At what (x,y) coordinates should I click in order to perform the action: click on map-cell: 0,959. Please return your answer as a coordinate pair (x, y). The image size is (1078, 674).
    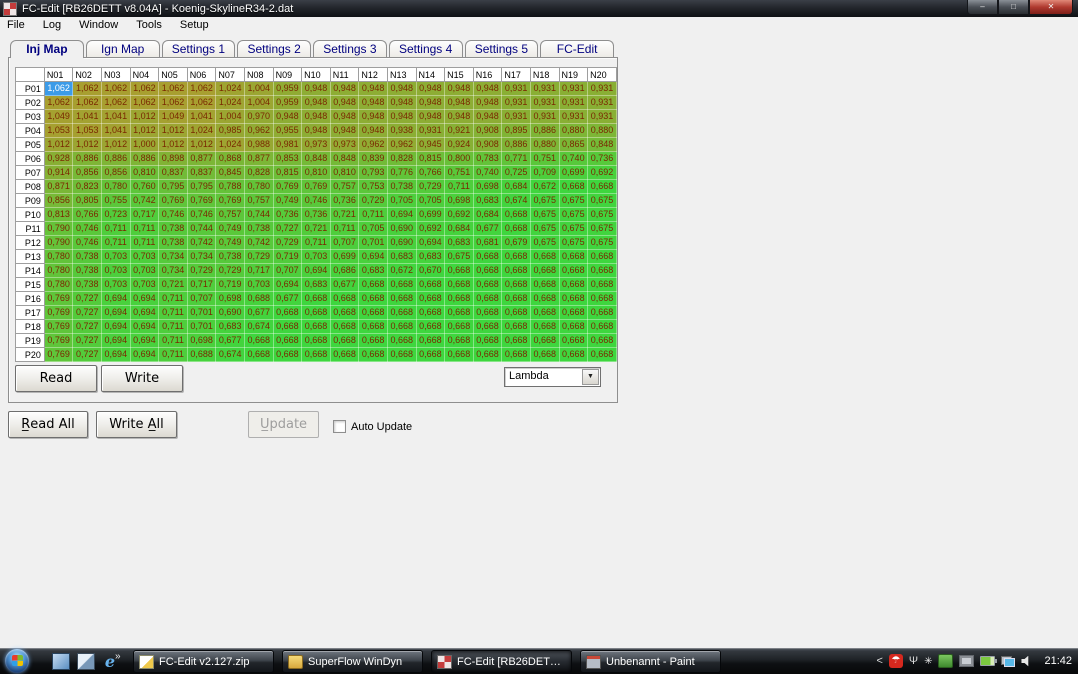
    Looking at the image, I should click on (287, 88).